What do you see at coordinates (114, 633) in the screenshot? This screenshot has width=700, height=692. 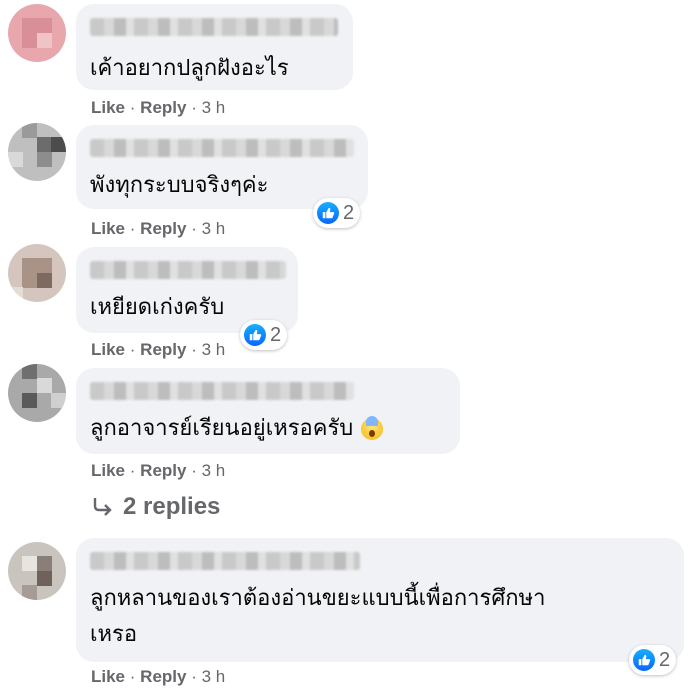 I see `comment-text-line-2: เหรอ` at bounding box center [114, 633].